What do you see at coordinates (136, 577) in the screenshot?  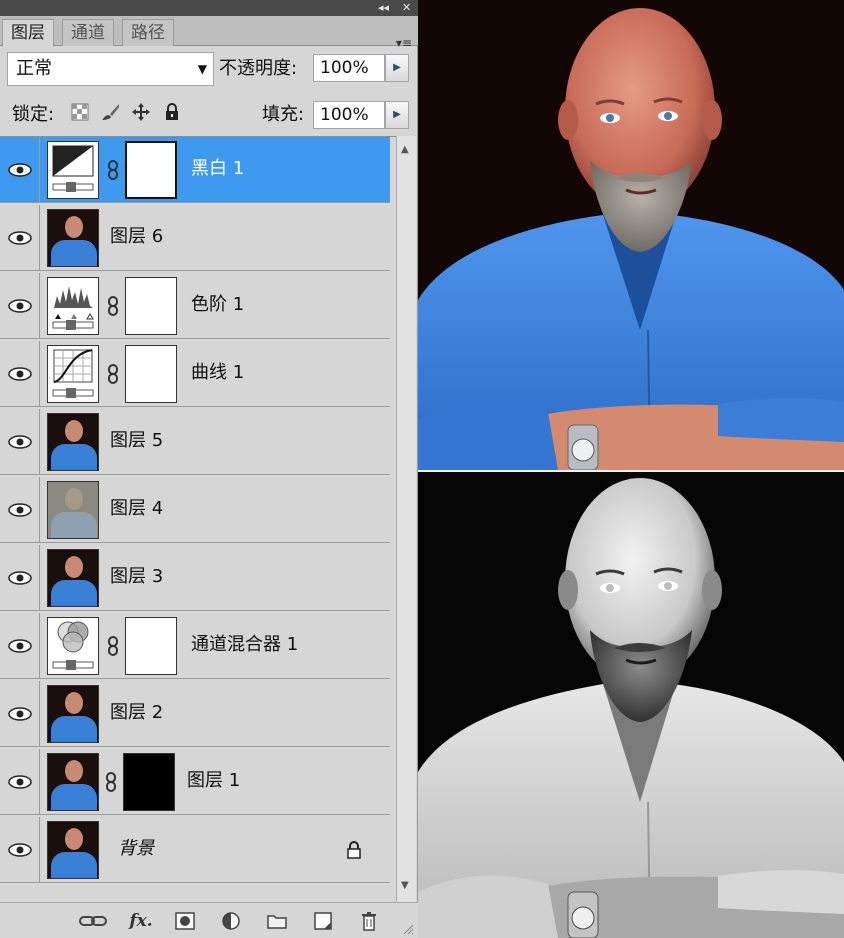 I see `layer-name: 图层 3` at bounding box center [136, 577].